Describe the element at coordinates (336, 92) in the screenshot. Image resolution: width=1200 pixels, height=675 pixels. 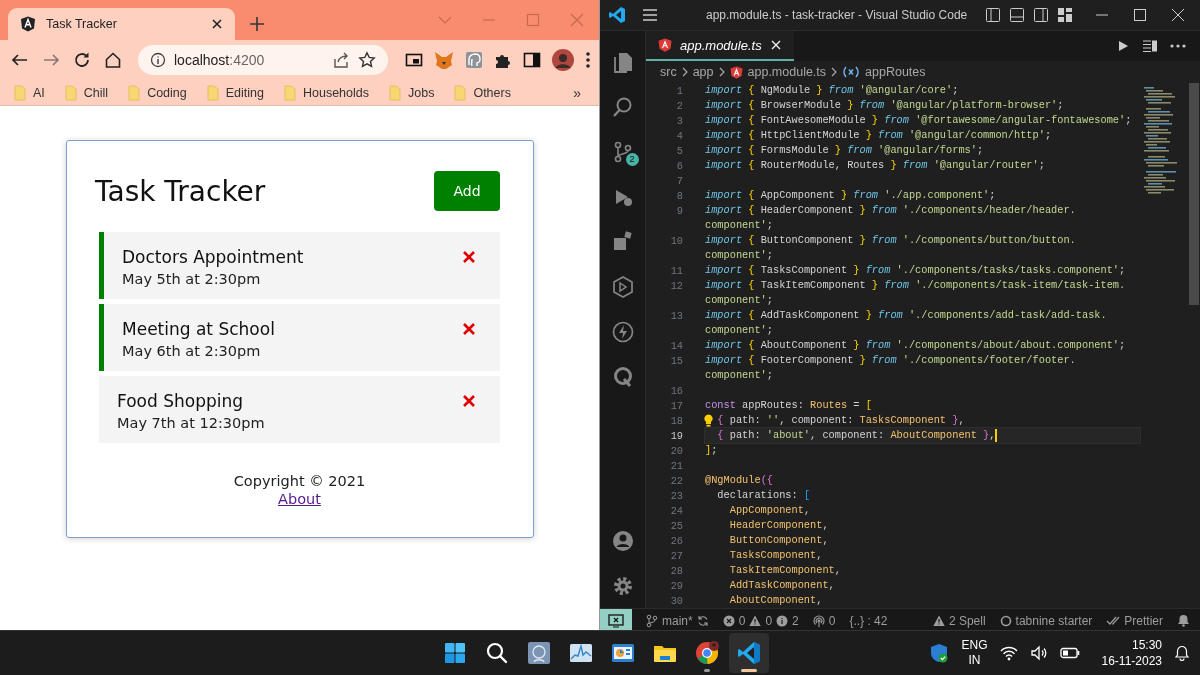
I see `bookmark: Households` at that location.